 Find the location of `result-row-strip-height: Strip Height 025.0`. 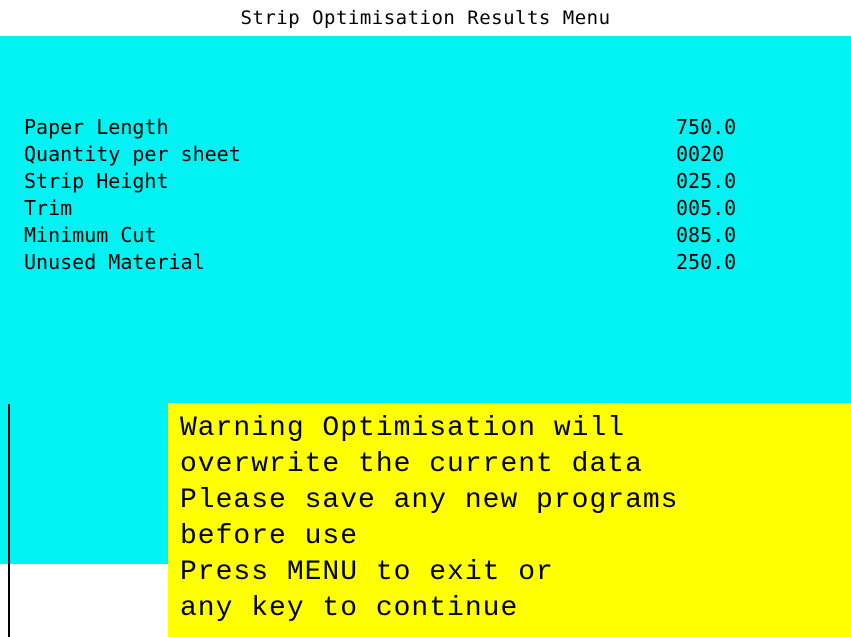

result-row-strip-height: Strip Height 025.0 is located at coordinates (394, 181).